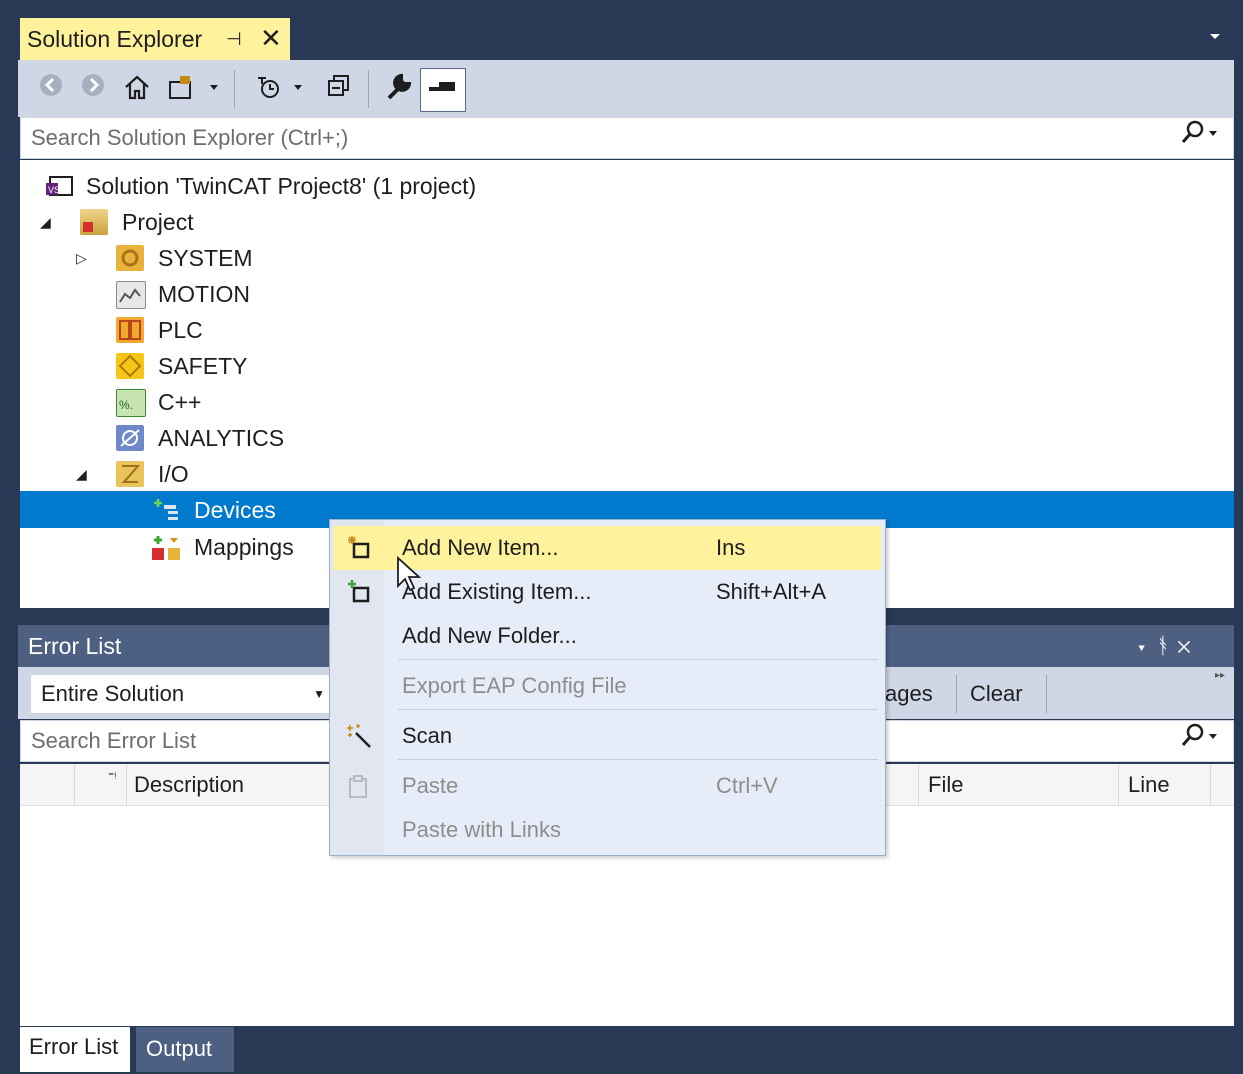 This screenshot has width=1243, height=1074. What do you see at coordinates (180, 330) in the screenshot?
I see `tree-node-label: PLC` at bounding box center [180, 330].